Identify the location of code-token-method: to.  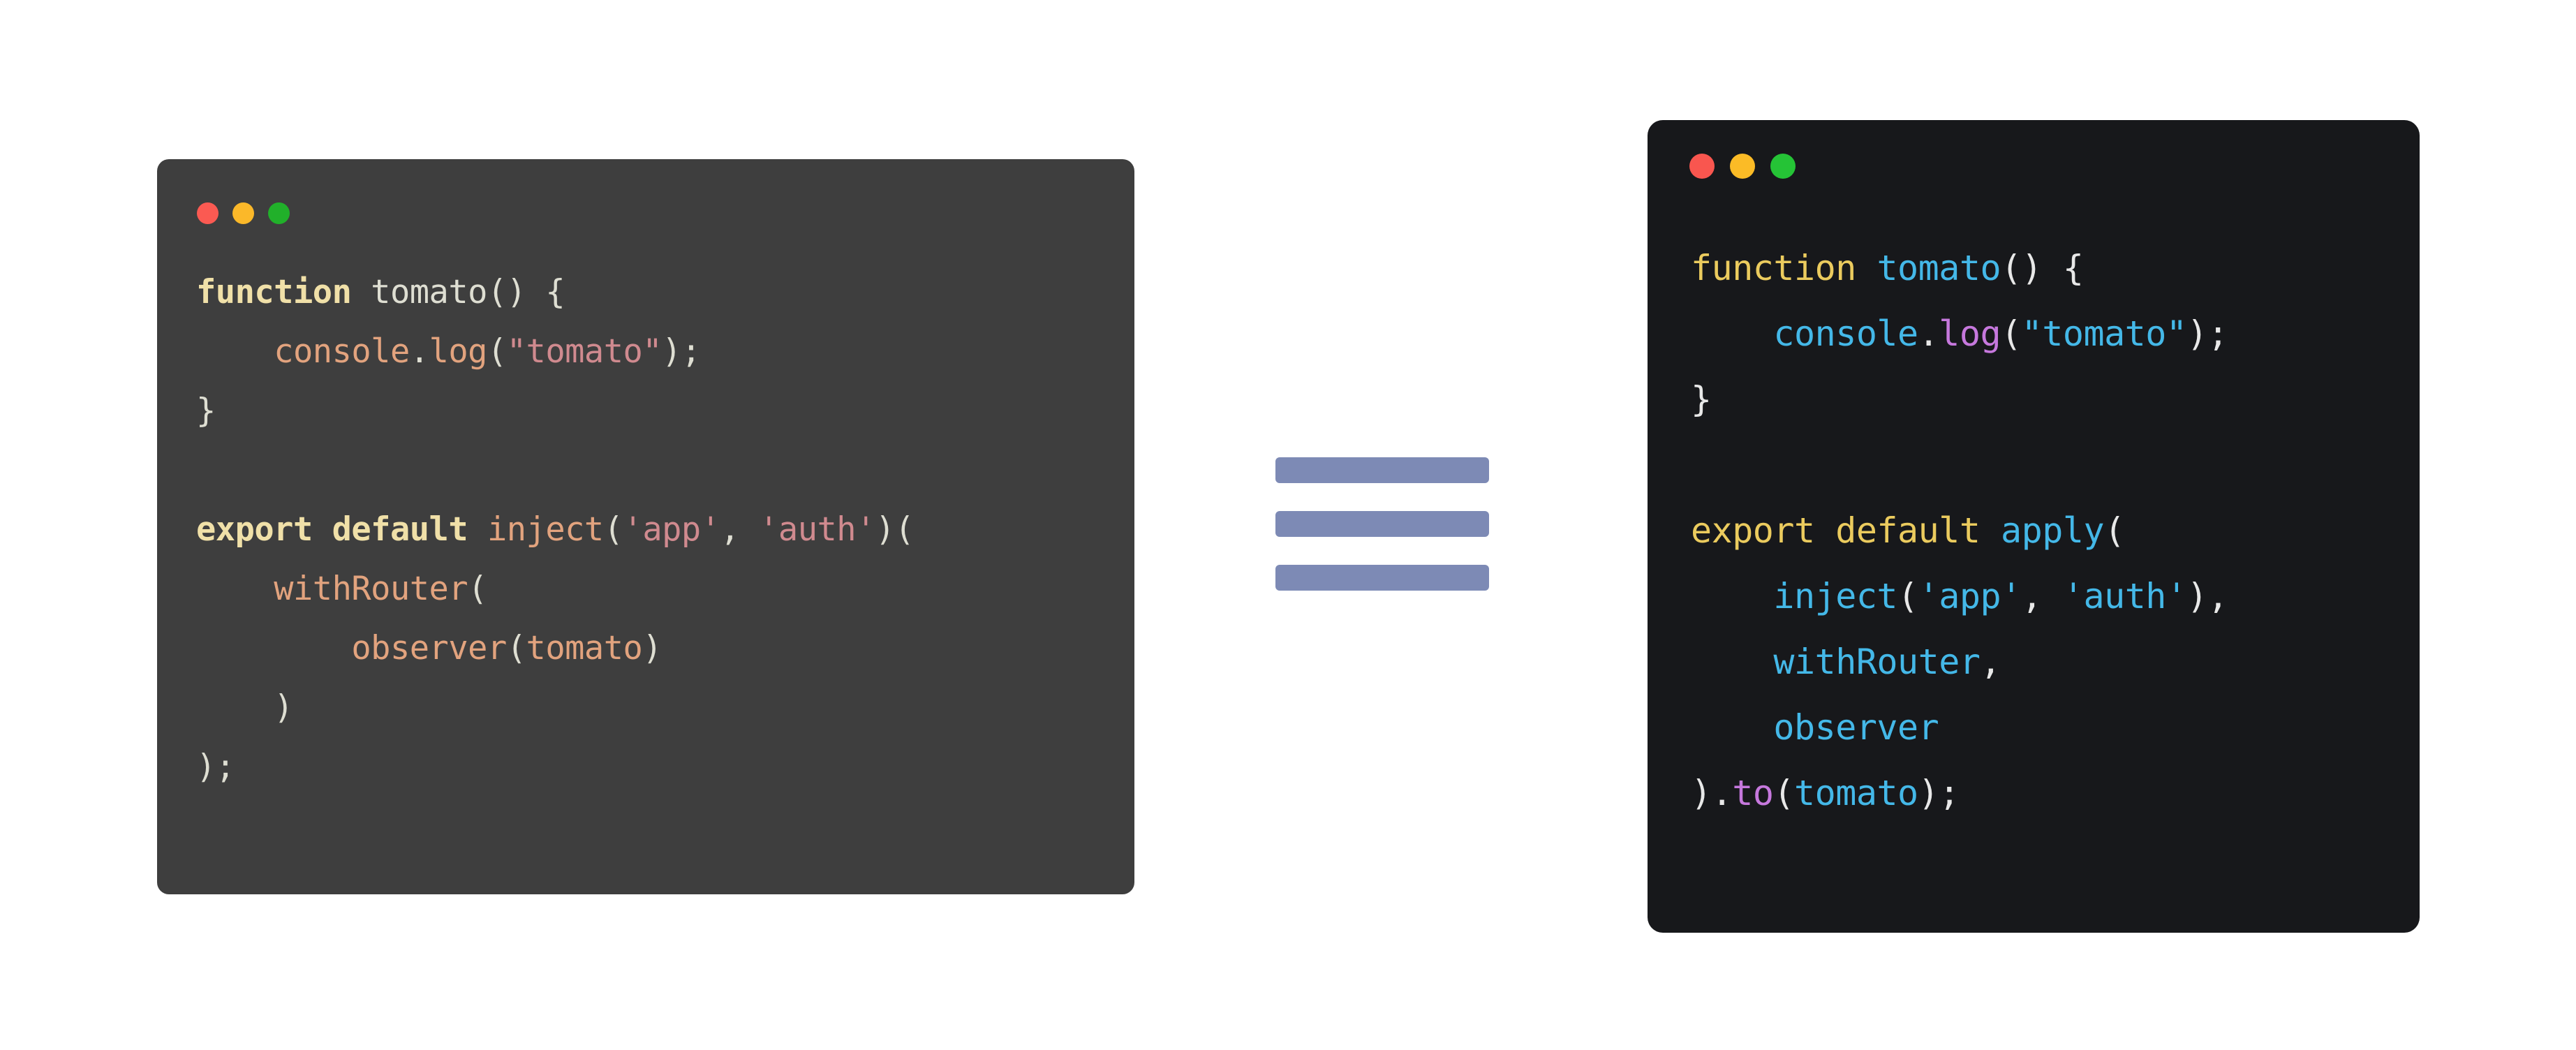
(1753, 793).